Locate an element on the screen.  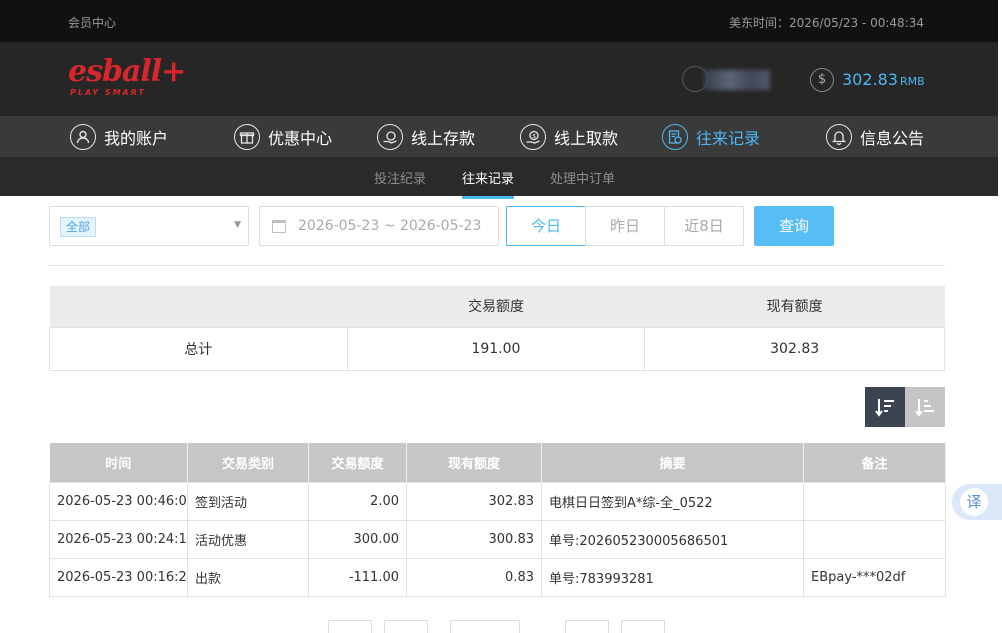
col-header-remark: 备注 is located at coordinates (874, 462).